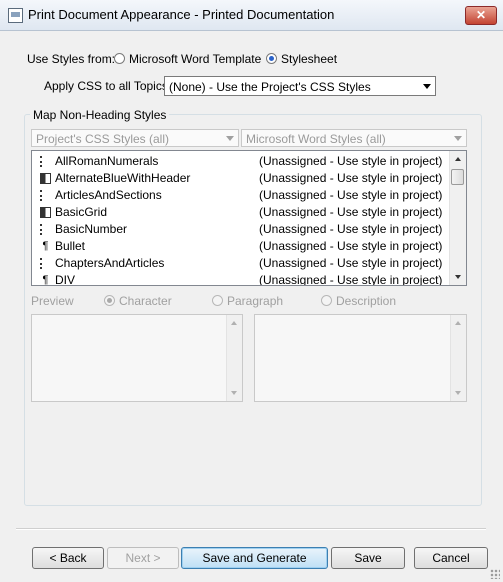 This screenshot has height=582, width=503. I want to click on style-name: BasicGrid, so click(81, 212).